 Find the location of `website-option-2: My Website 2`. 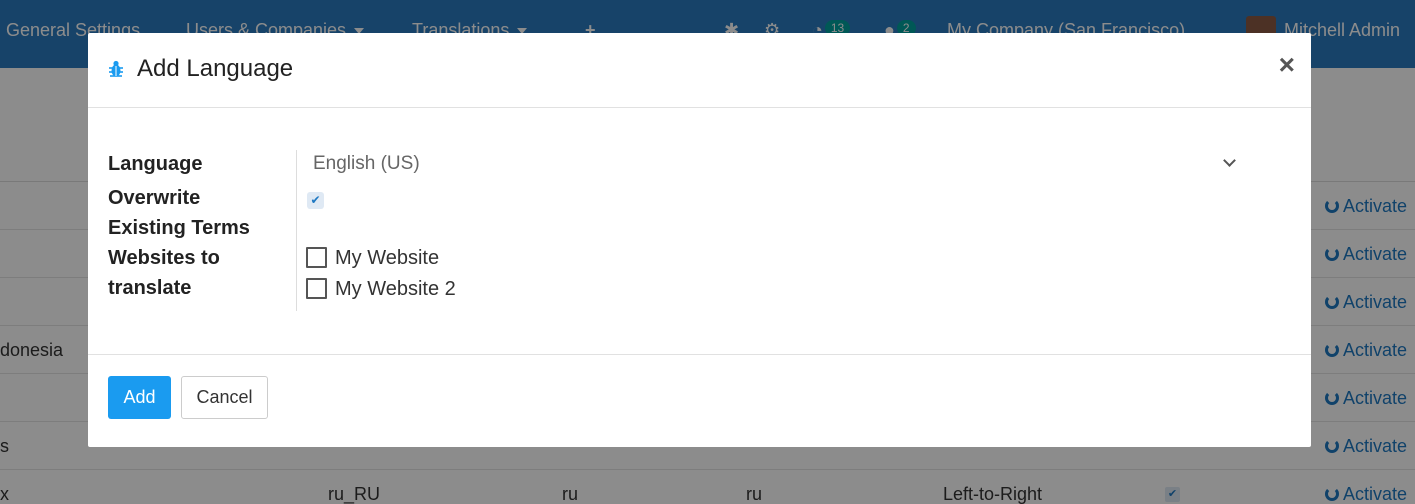

website-option-2: My Website 2 is located at coordinates (381, 290).